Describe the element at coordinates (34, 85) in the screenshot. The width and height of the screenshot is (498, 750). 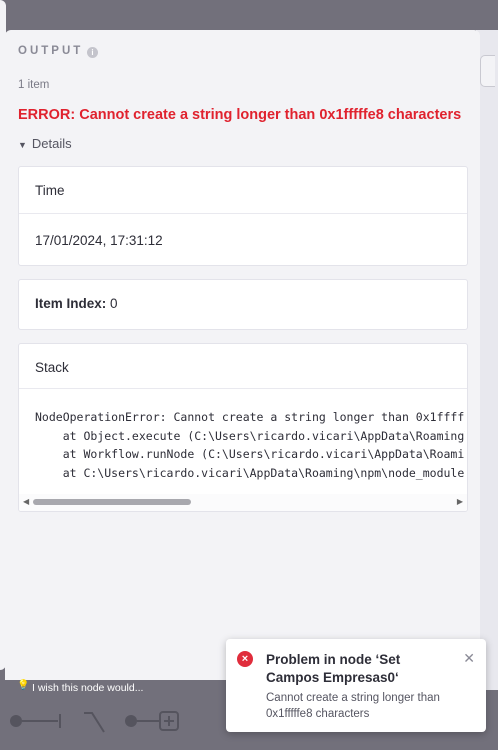
I see `item-count: 1 item` at that location.